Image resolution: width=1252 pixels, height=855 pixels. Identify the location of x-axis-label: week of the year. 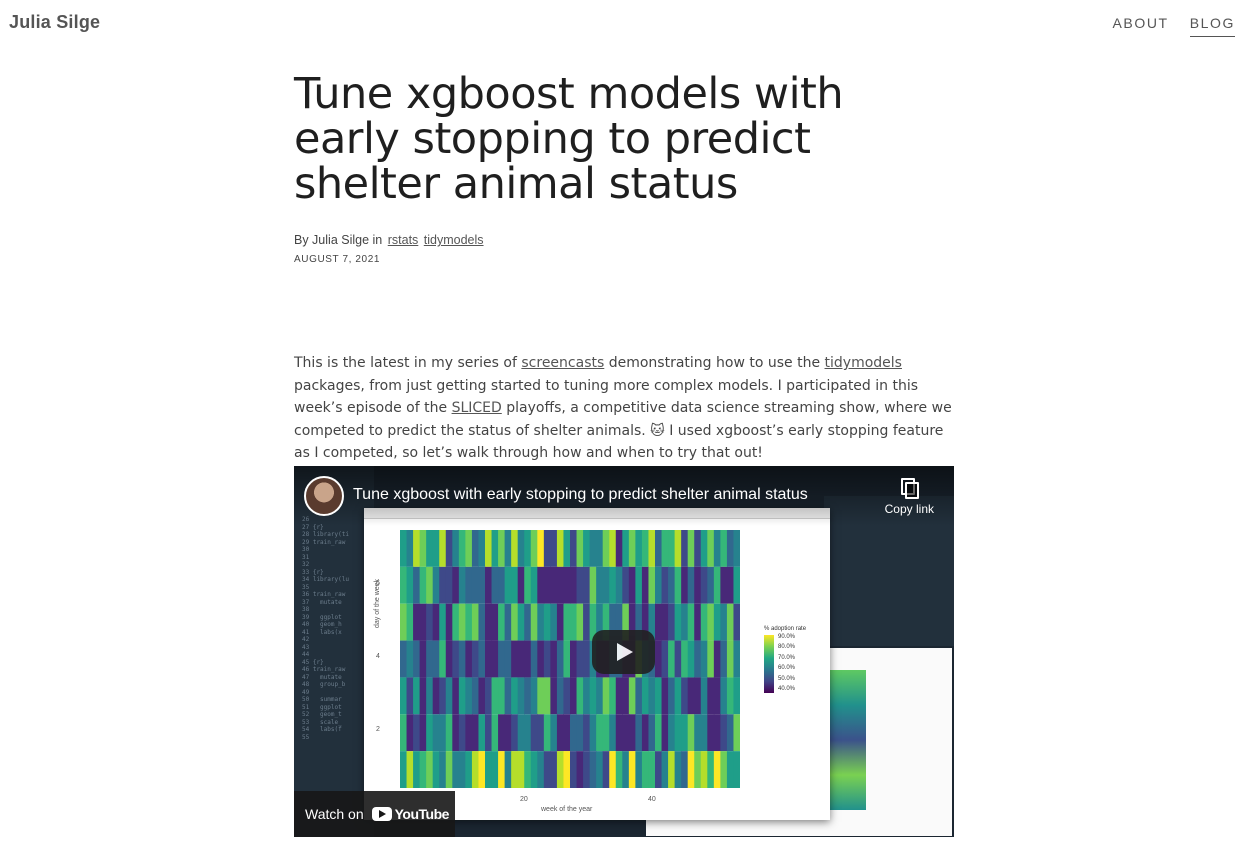
(567, 809).